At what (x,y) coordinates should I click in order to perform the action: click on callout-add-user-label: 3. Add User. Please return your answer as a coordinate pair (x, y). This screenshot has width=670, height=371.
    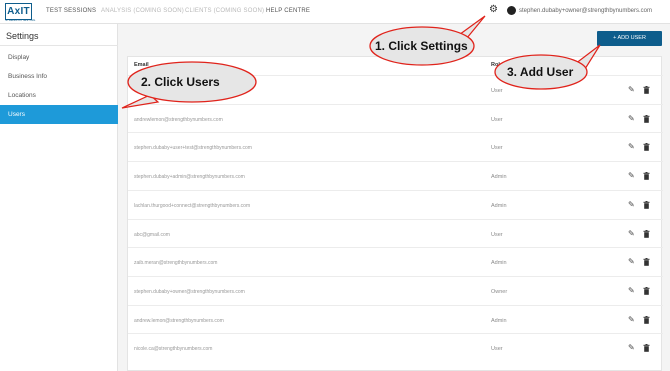
    Looking at the image, I should click on (540, 72).